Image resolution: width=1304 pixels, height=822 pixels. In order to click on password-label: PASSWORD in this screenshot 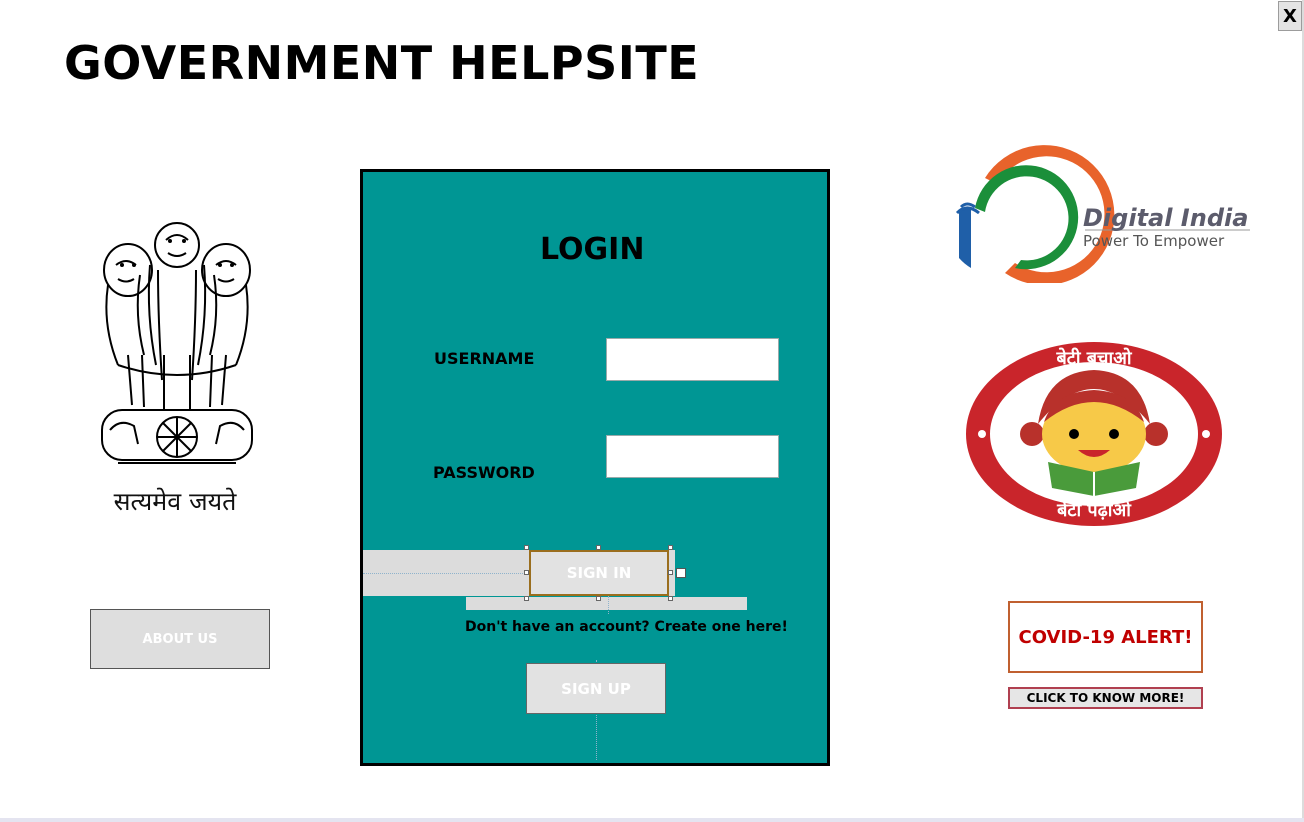, I will do `click(484, 472)`.